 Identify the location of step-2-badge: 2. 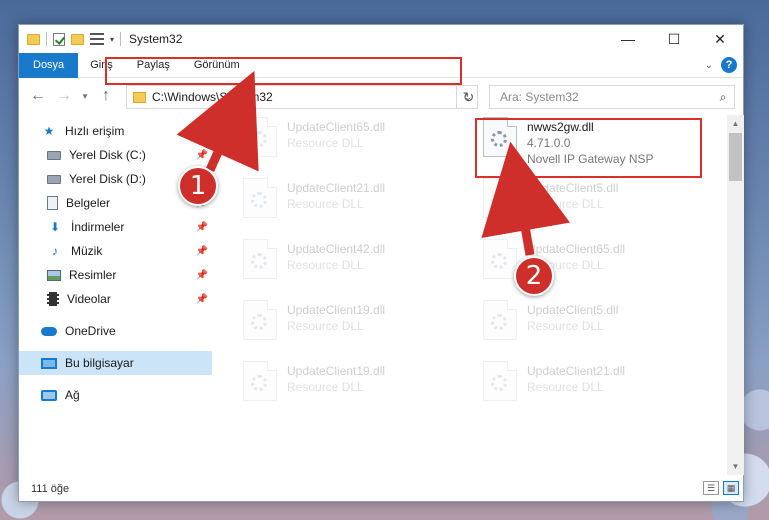
(534, 276).